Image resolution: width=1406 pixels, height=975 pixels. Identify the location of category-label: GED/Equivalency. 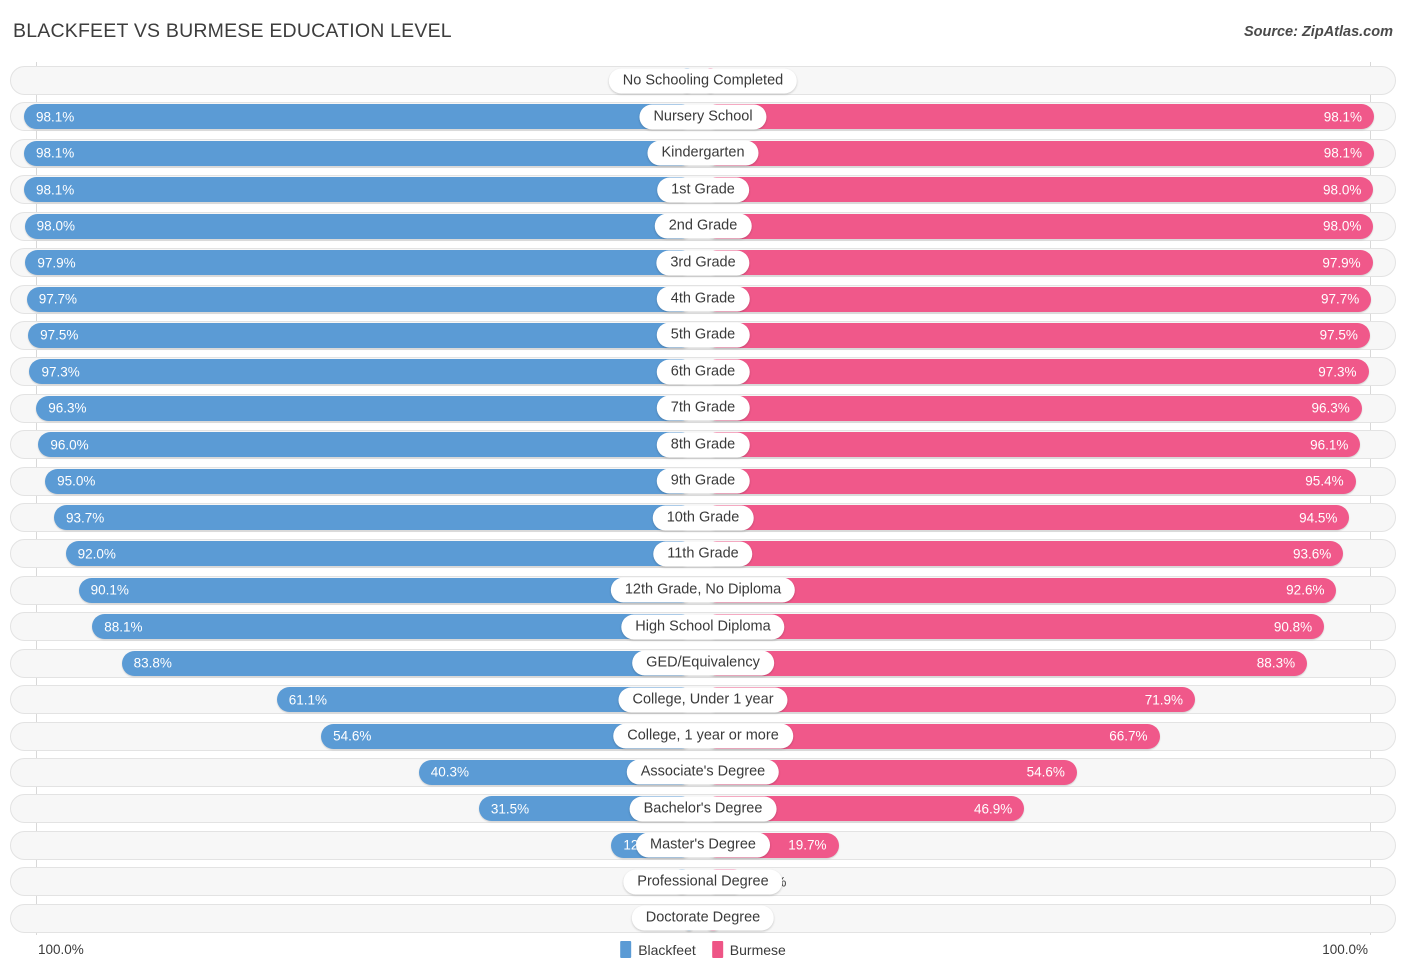
(703, 663).